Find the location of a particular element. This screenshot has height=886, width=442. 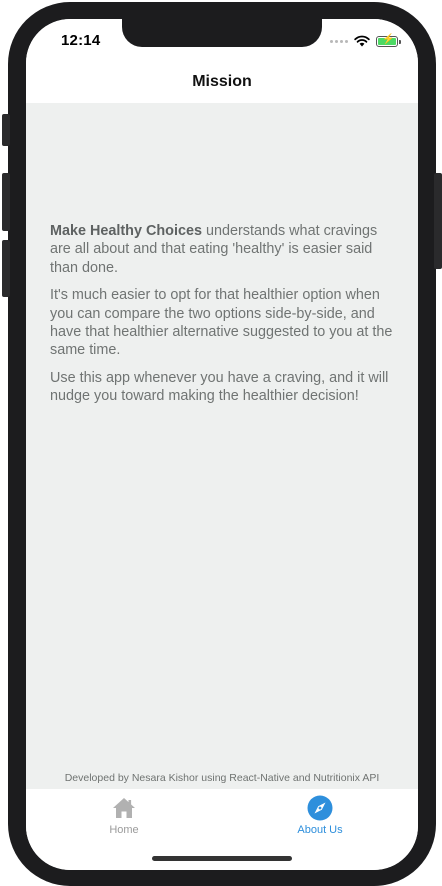

tab-about-us-label: About Us is located at coordinates (320, 830).